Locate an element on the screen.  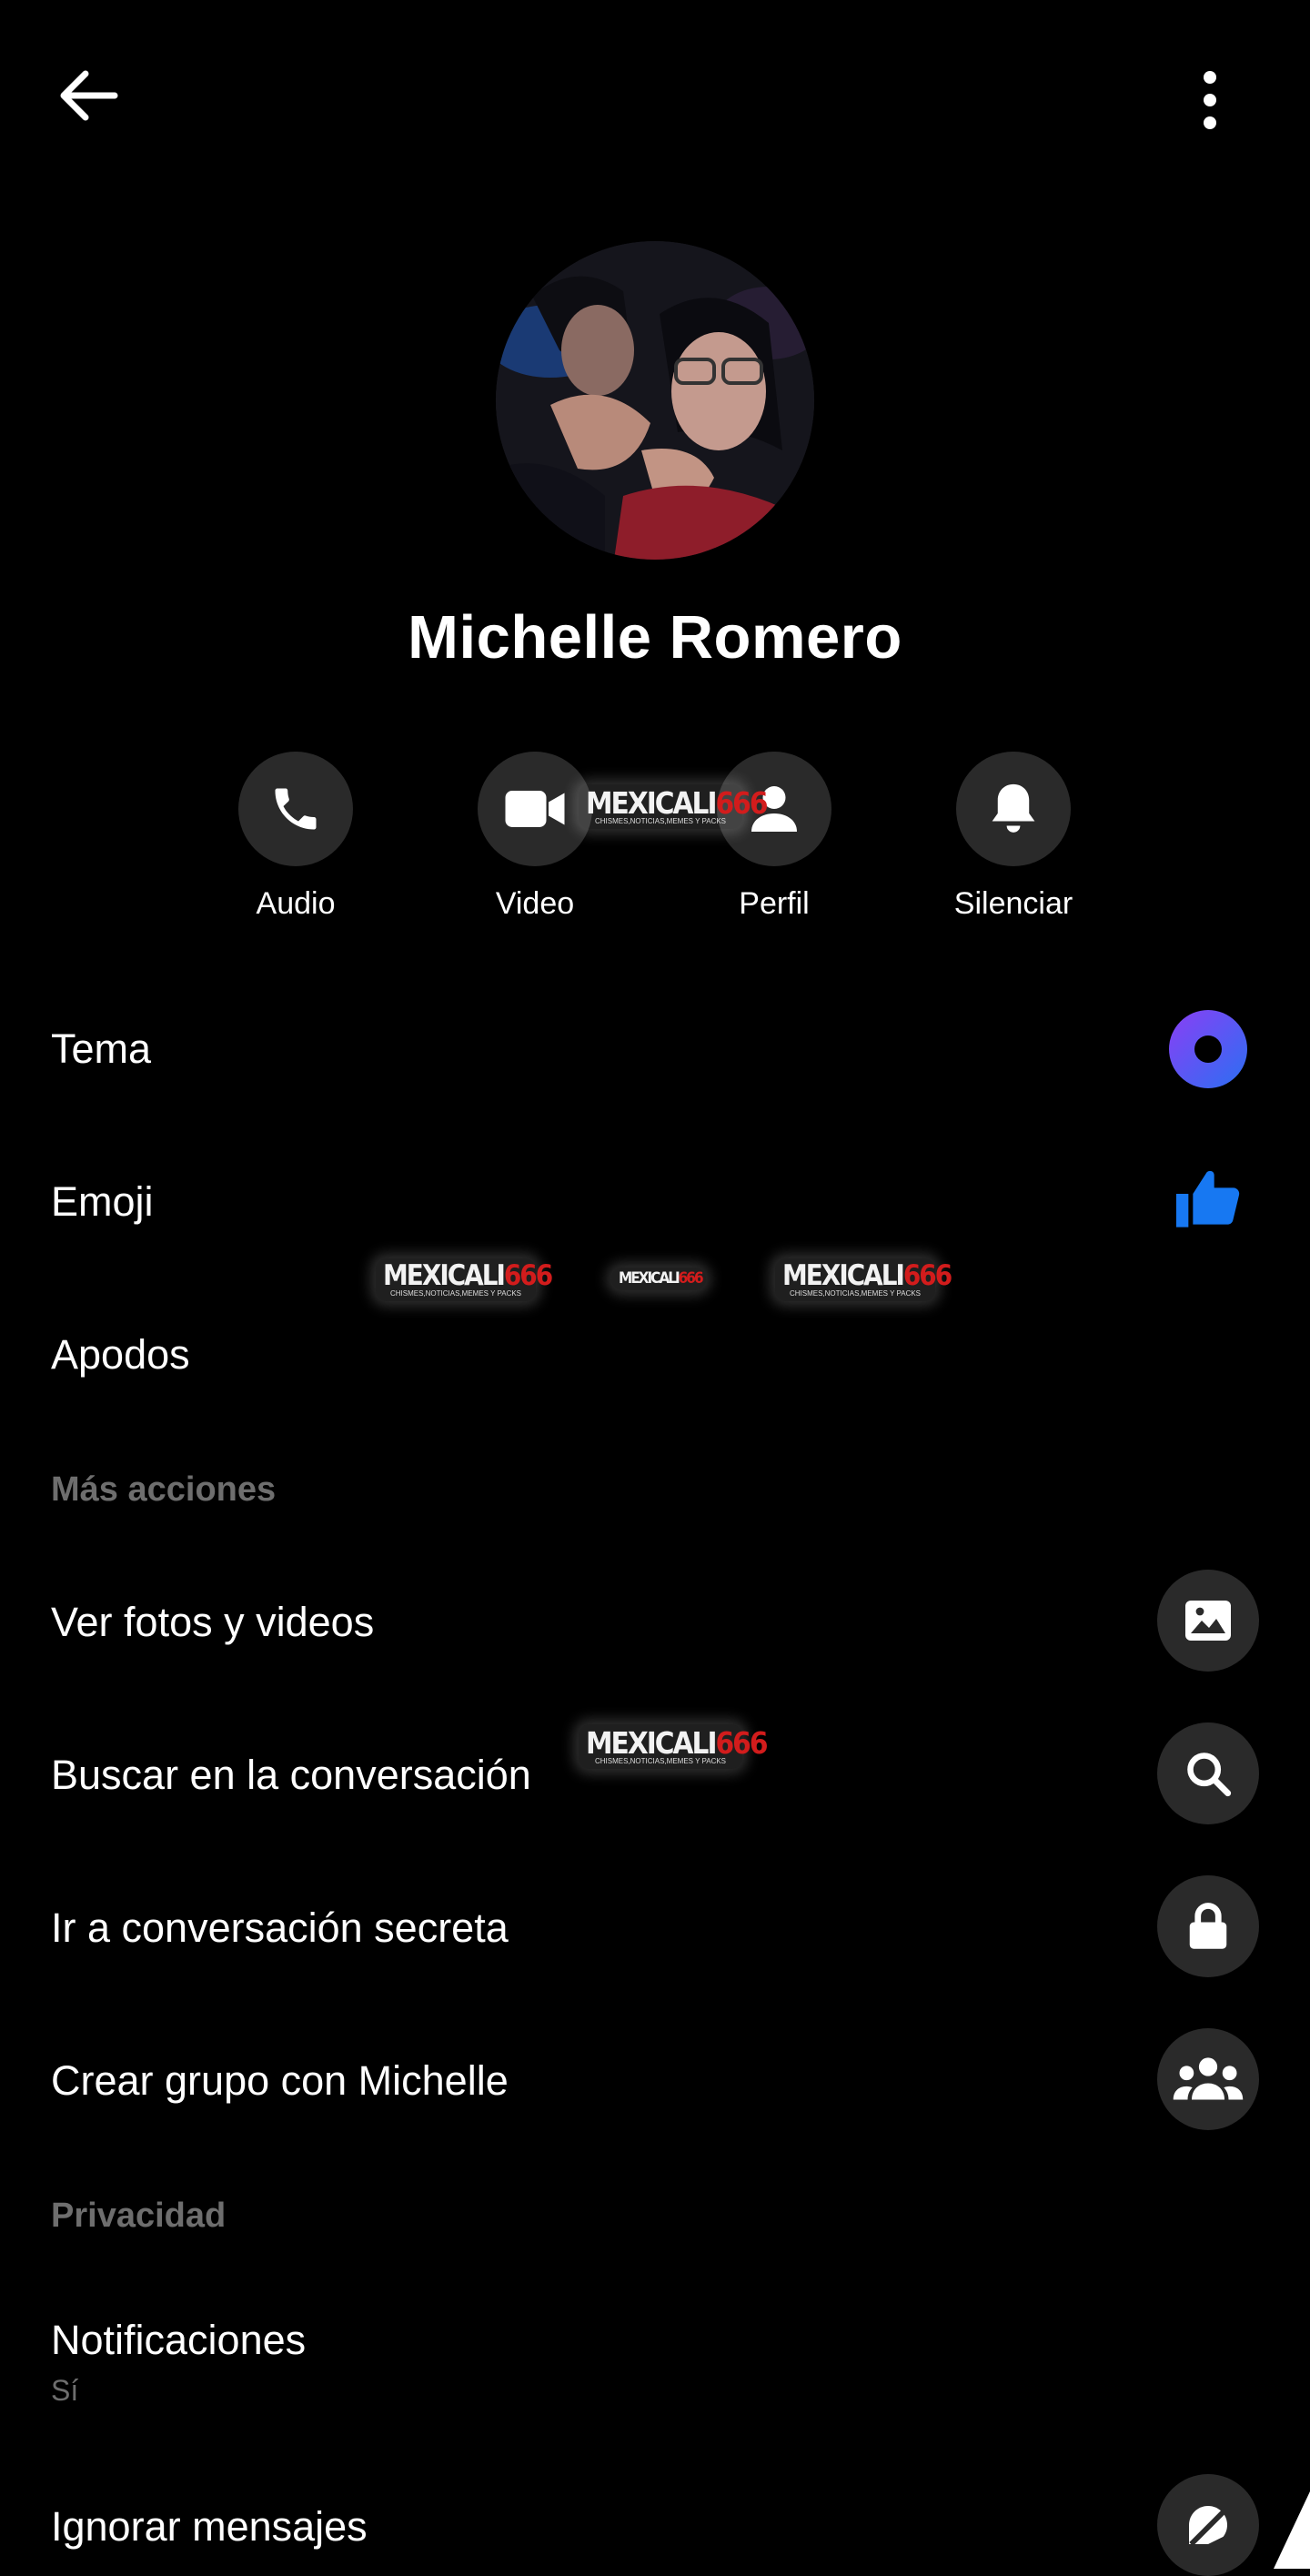
video-label: Video is located at coordinates (535, 903).